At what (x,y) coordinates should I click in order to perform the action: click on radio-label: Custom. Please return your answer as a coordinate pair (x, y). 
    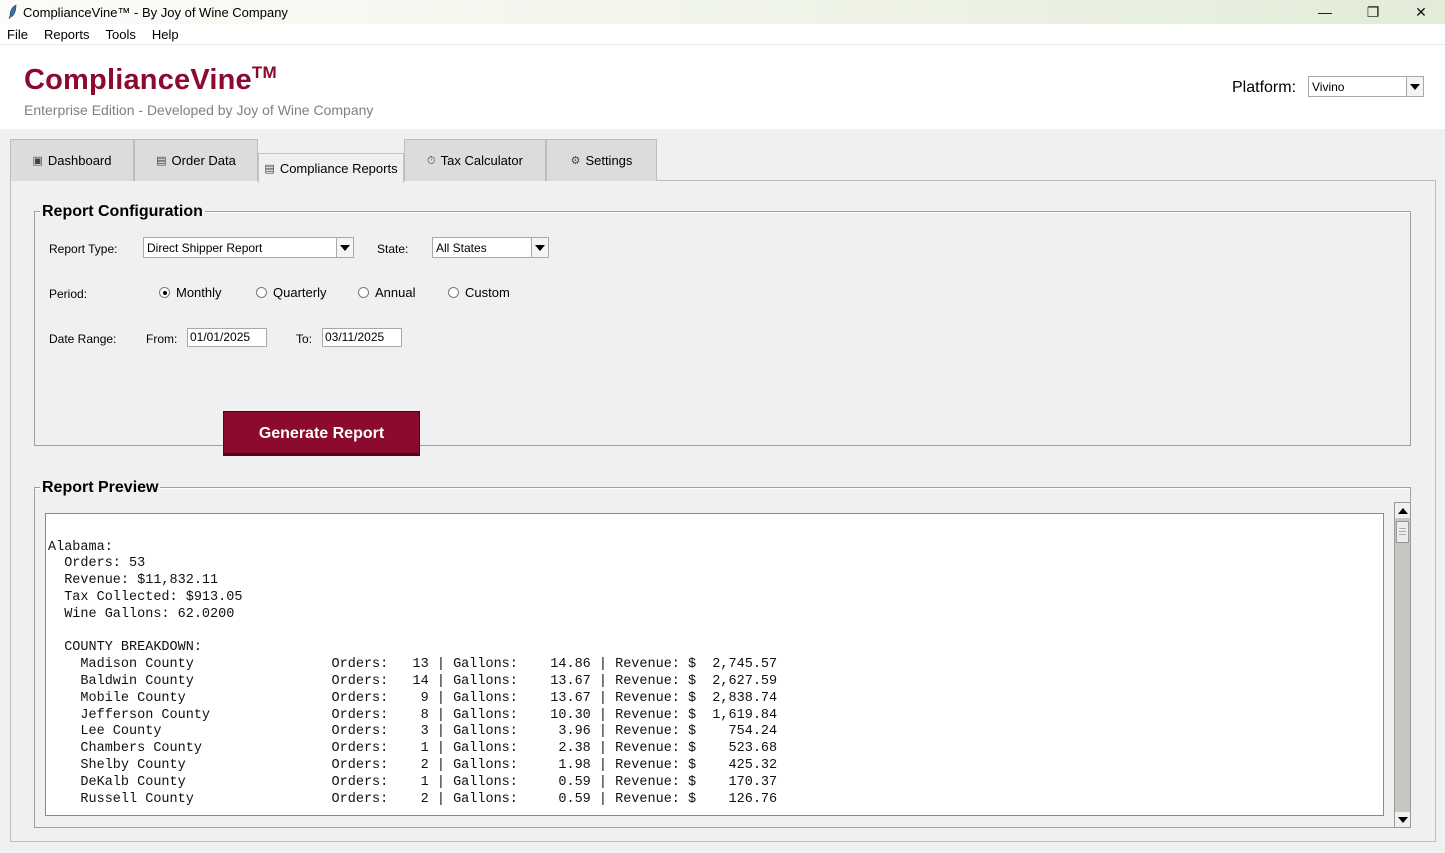
    Looking at the image, I should click on (487, 292).